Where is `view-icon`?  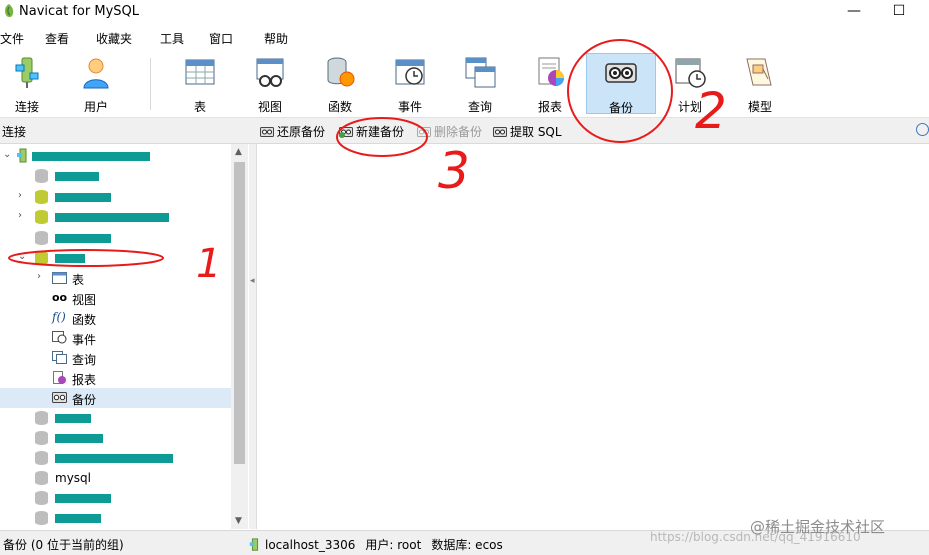
view-icon is located at coordinates (270, 72).